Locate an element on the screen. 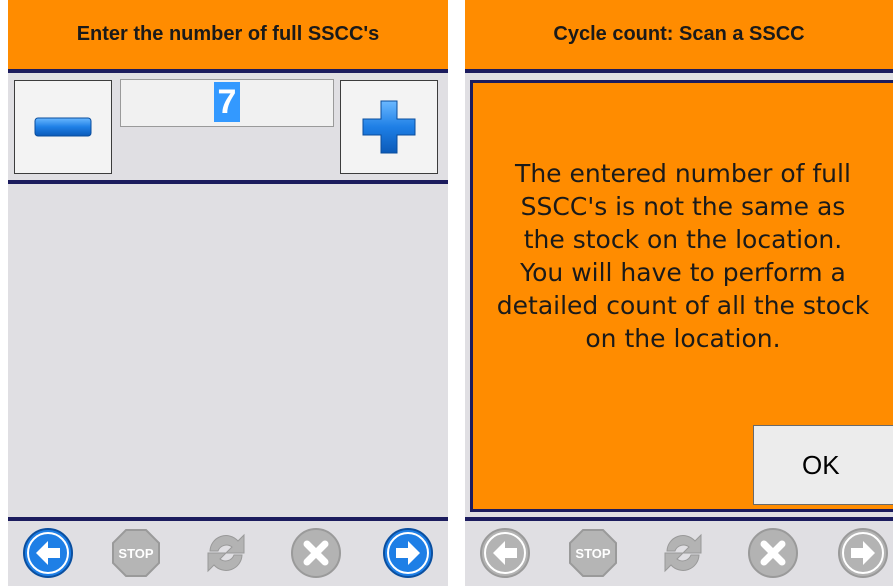  quantity-input: 7 is located at coordinates (227, 103).